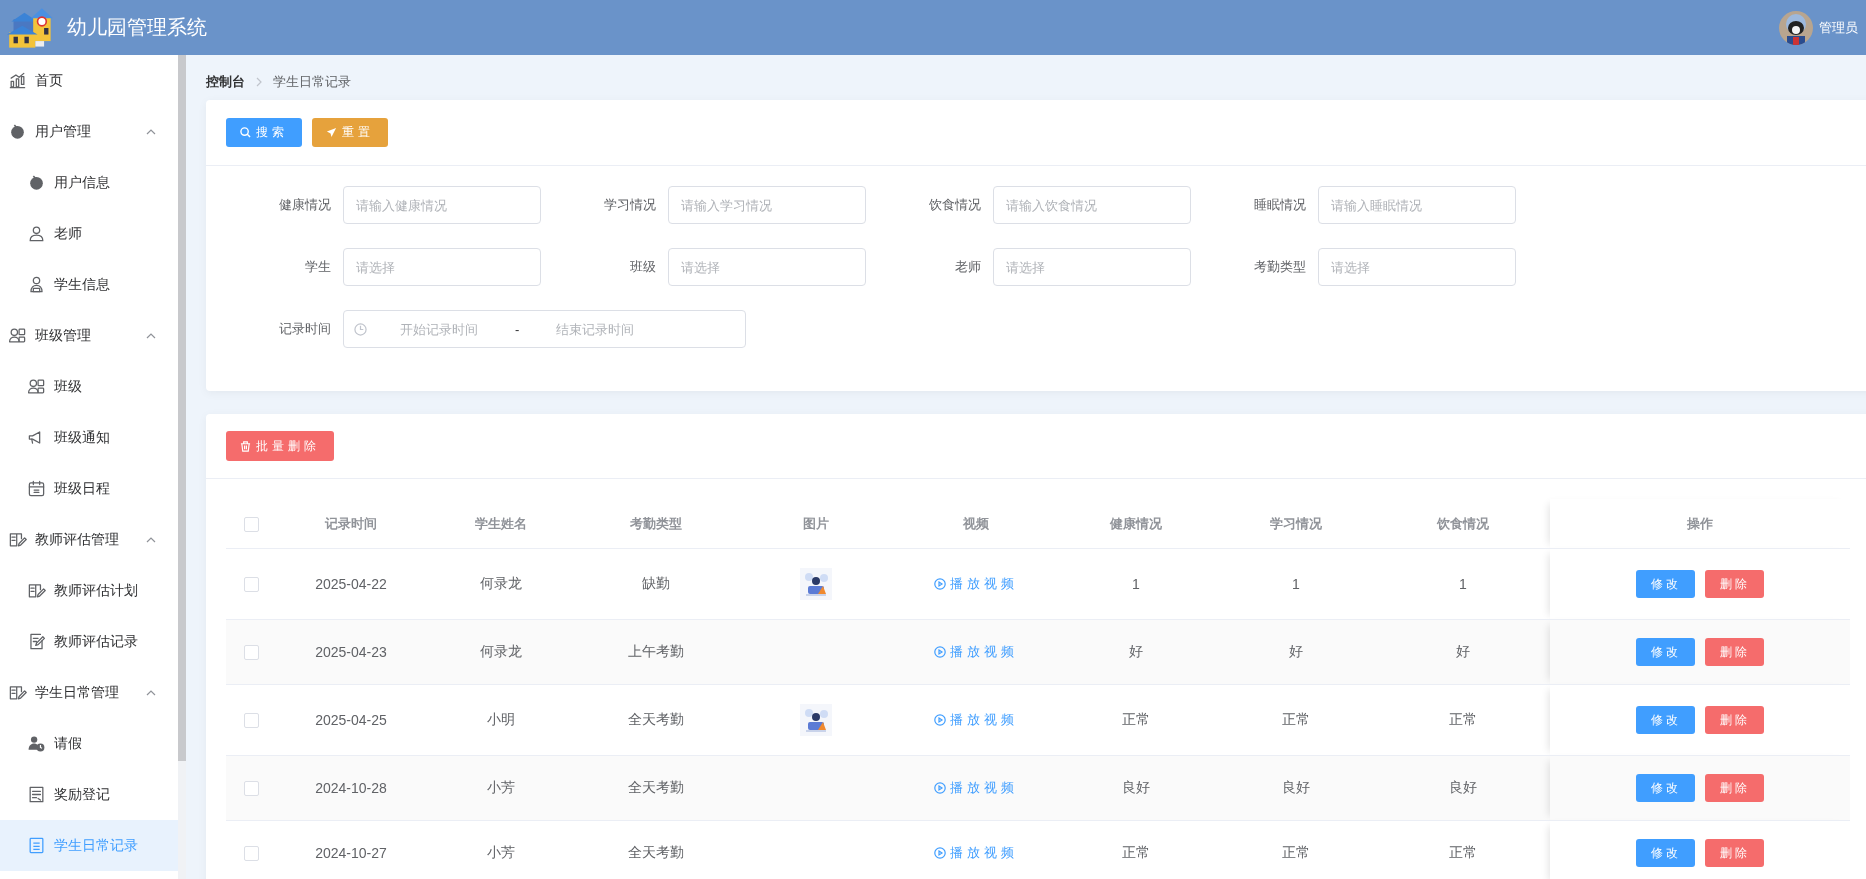 The height and width of the screenshot is (879, 1866). I want to click on table-cell: 小芳, so click(501, 788).